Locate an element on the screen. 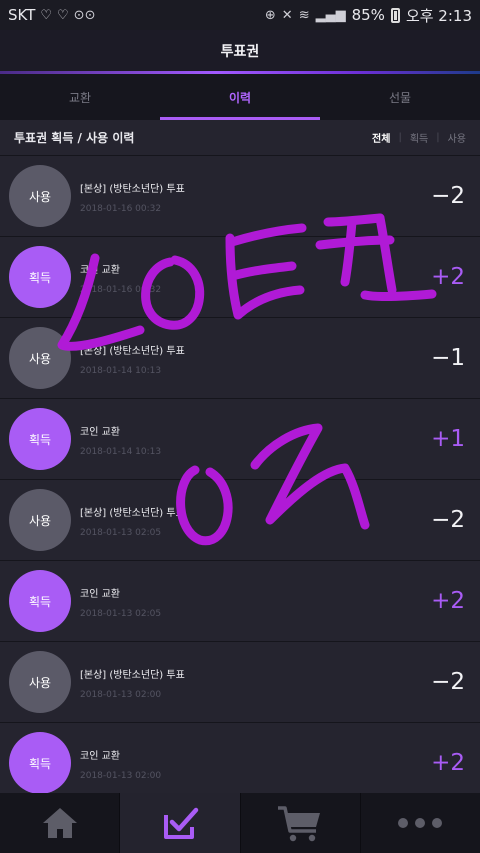 The width and height of the screenshot is (480, 853). home-icon is located at coordinates (59, 823).